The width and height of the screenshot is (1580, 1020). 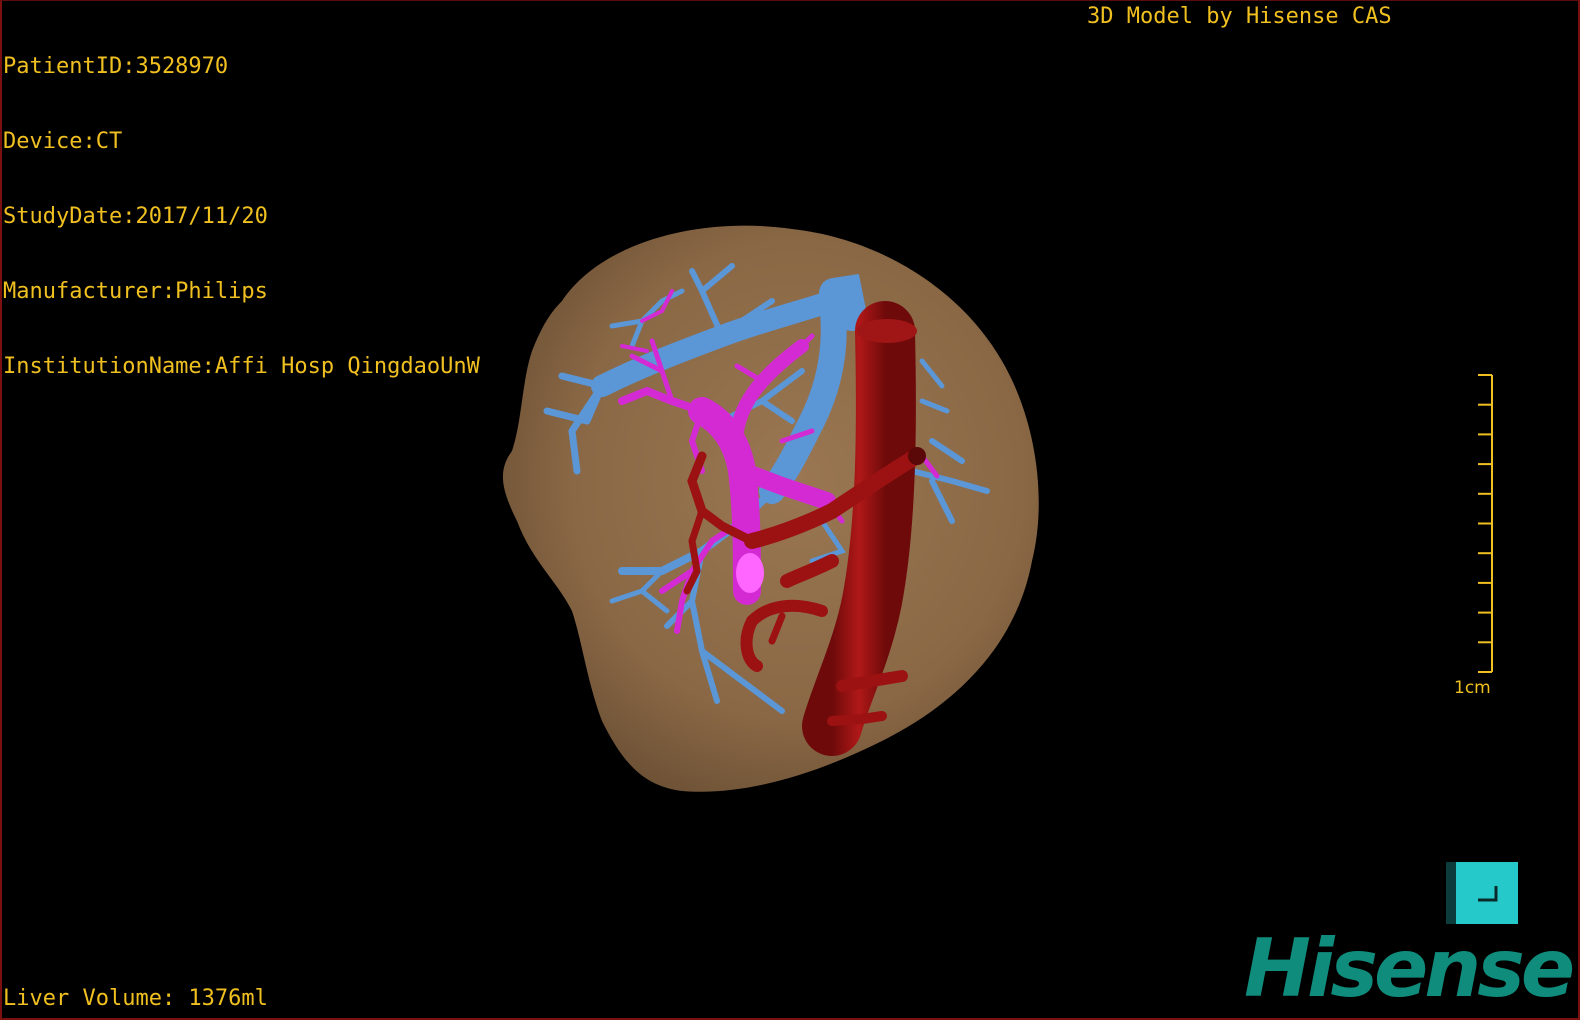 I want to click on manufacturer: Manufacturer:Philips, so click(x=135, y=291).